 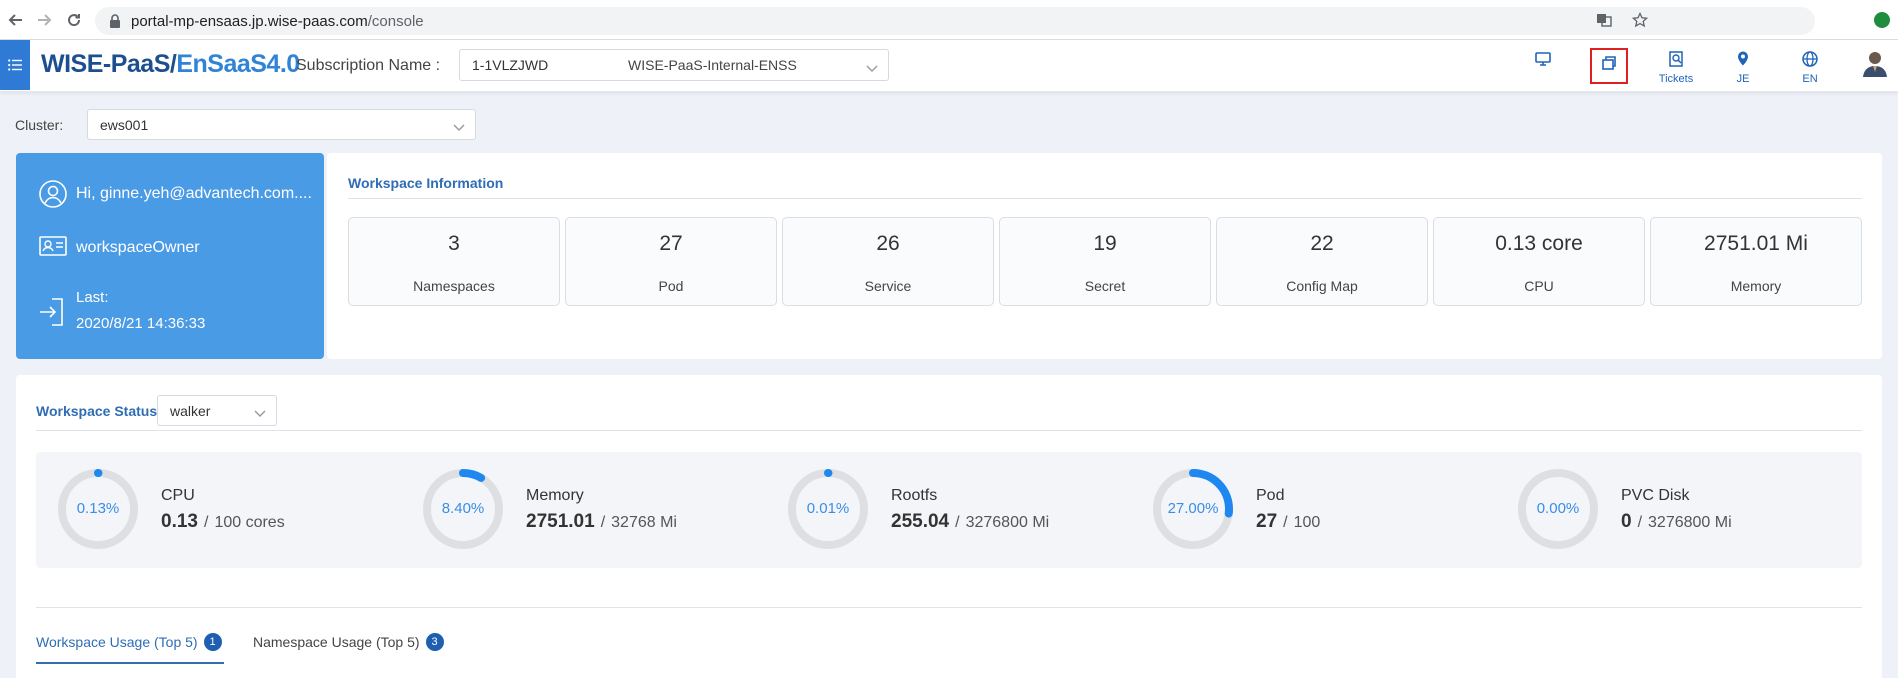 I want to click on metric-value: 0.13/100 cores, so click(x=223, y=521).